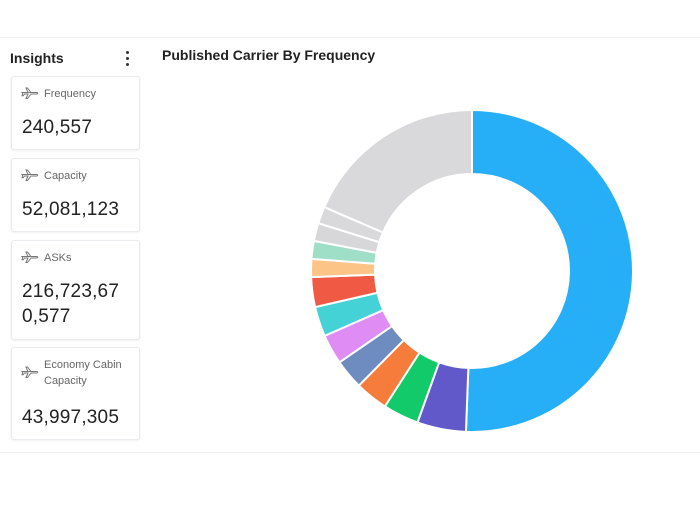  What do you see at coordinates (269, 55) in the screenshot?
I see `chart-title: Published Carrier By Frequency` at bounding box center [269, 55].